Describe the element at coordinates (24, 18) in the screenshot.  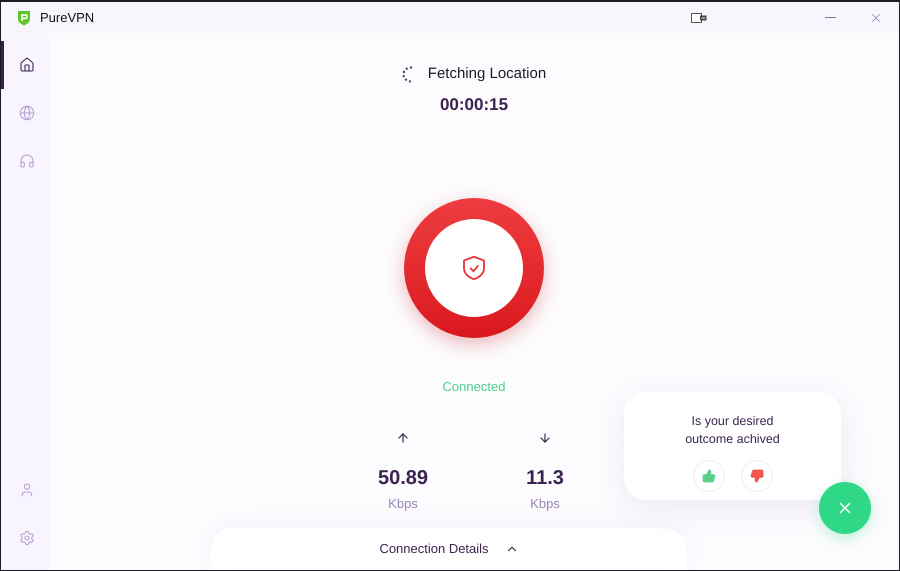
I see `shield-logo-icon` at that location.